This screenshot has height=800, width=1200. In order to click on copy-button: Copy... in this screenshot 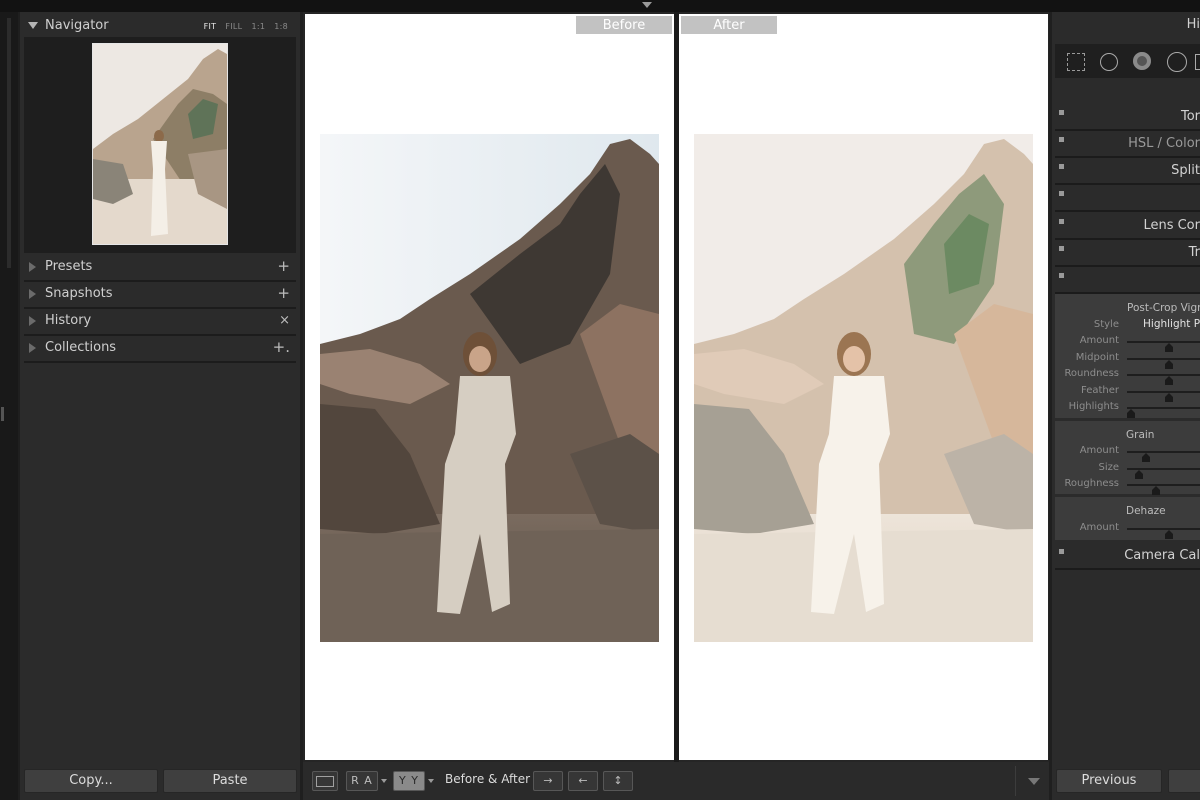, I will do `click(91, 781)`.